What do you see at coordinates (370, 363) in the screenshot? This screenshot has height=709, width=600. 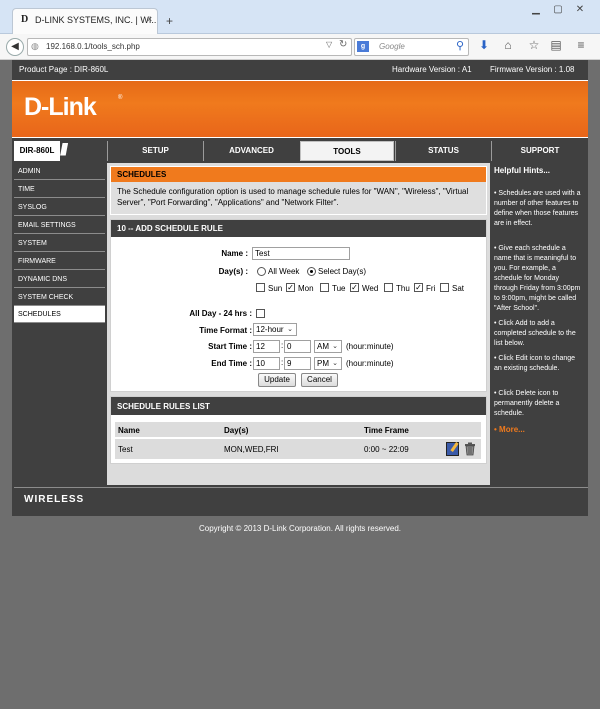 I see `end-time-hint: (hour:minute)` at bounding box center [370, 363].